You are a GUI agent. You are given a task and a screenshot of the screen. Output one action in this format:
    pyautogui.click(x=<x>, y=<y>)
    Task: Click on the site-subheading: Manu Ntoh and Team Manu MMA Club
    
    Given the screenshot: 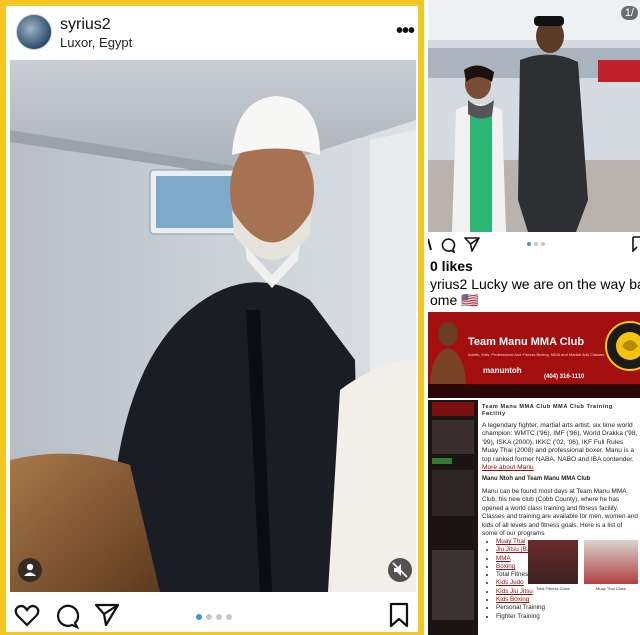 What is the action you would take?
    pyautogui.click(x=536, y=479)
    